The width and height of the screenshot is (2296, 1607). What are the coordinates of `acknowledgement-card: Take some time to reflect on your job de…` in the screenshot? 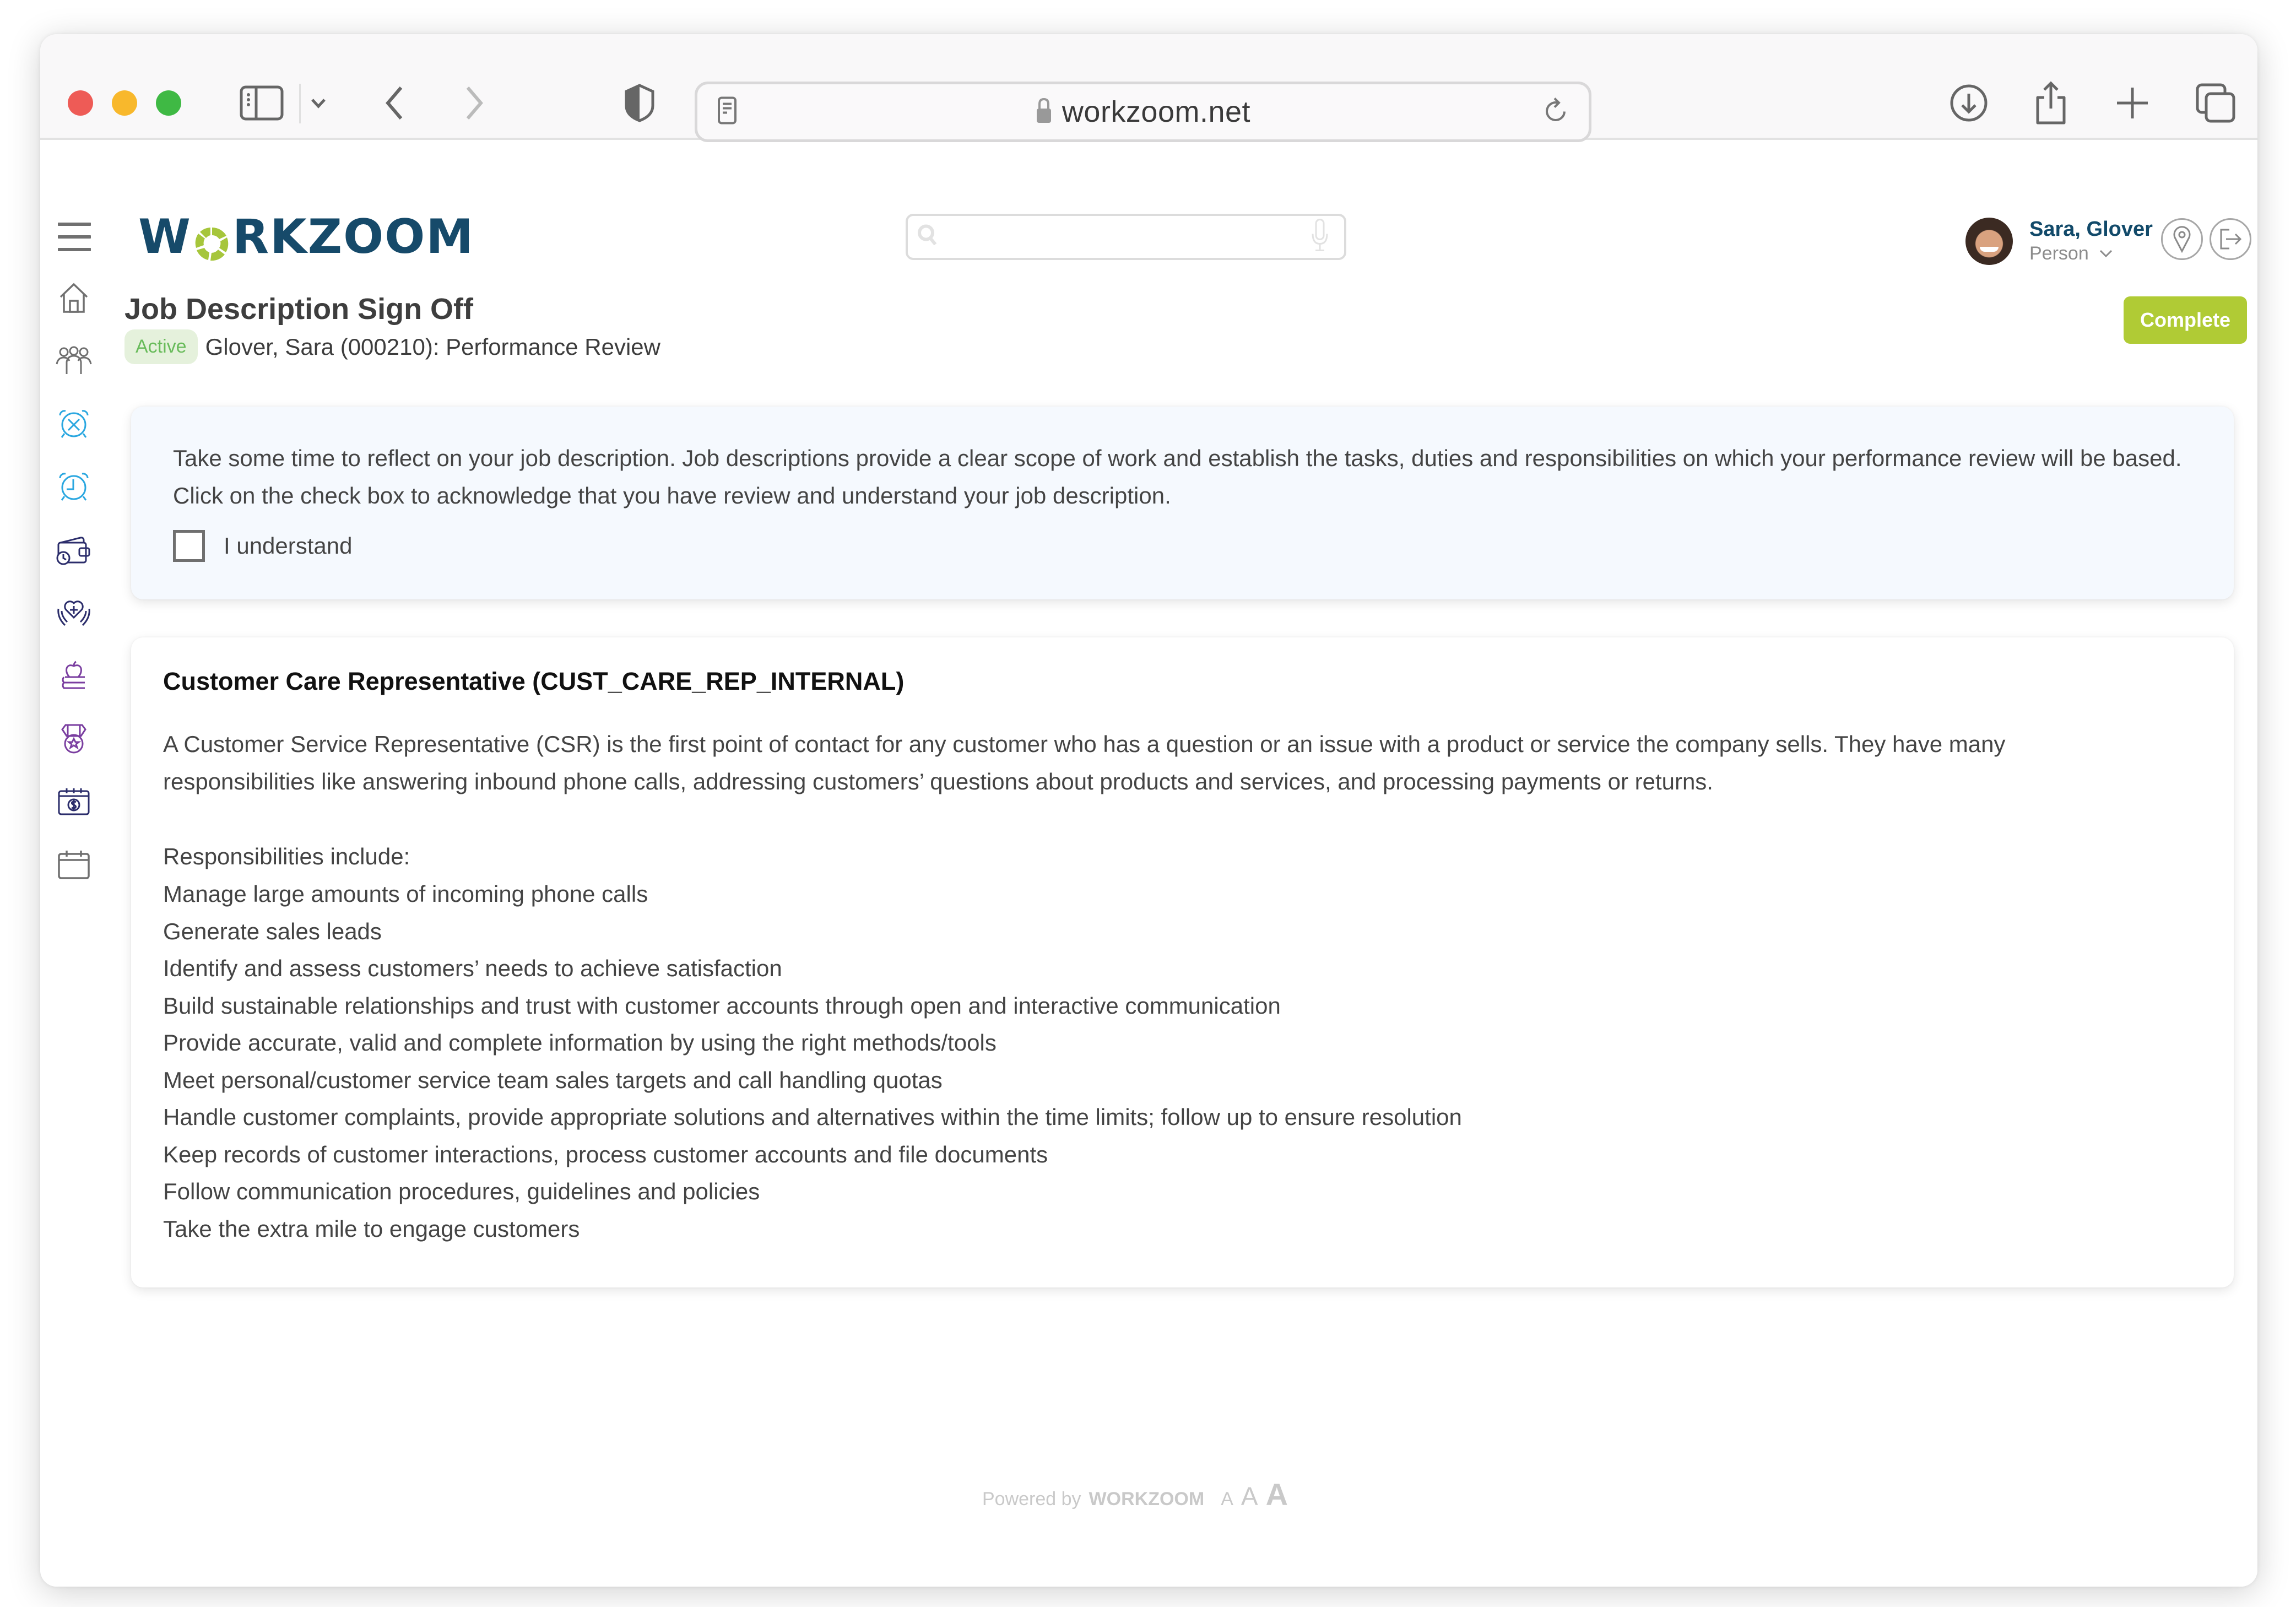 It's located at (1182, 503).